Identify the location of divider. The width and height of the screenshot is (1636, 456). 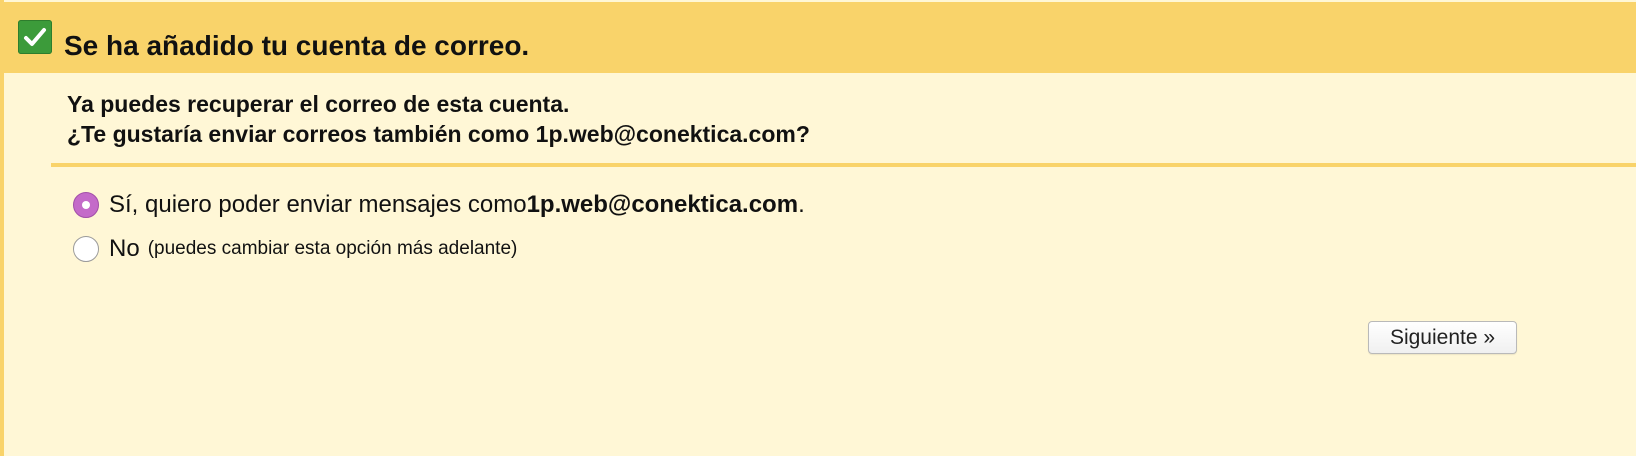
(843, 165).